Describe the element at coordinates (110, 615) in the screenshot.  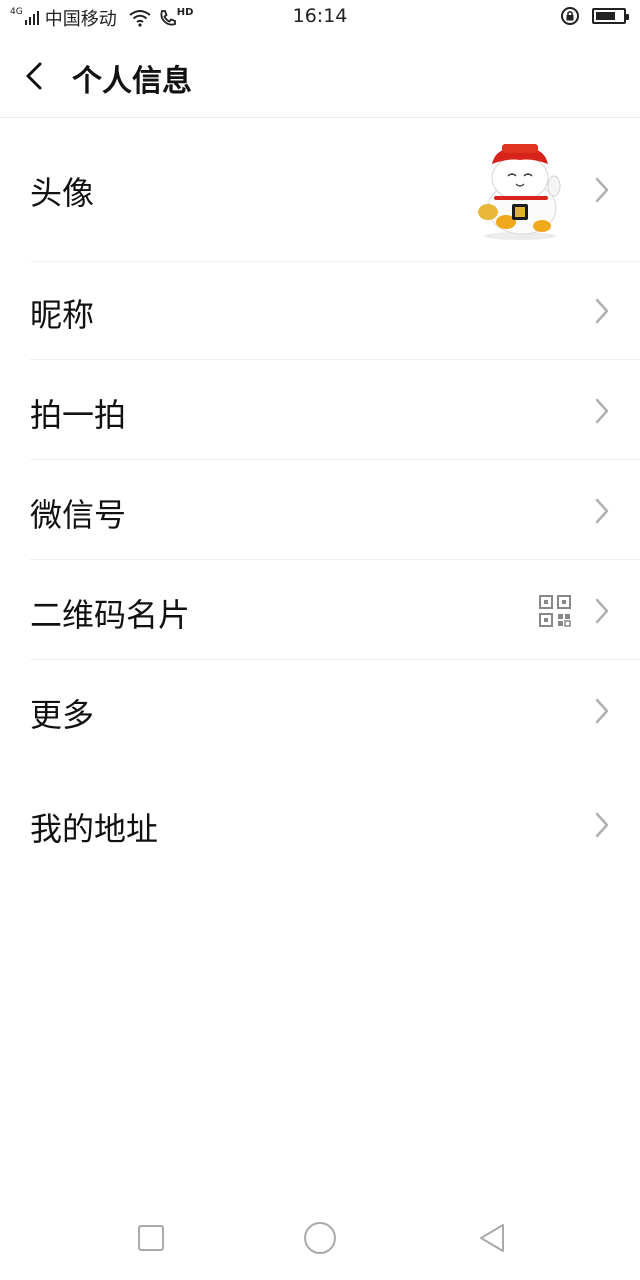
I see `row-label-qr-card: 二维码名片` at that location.